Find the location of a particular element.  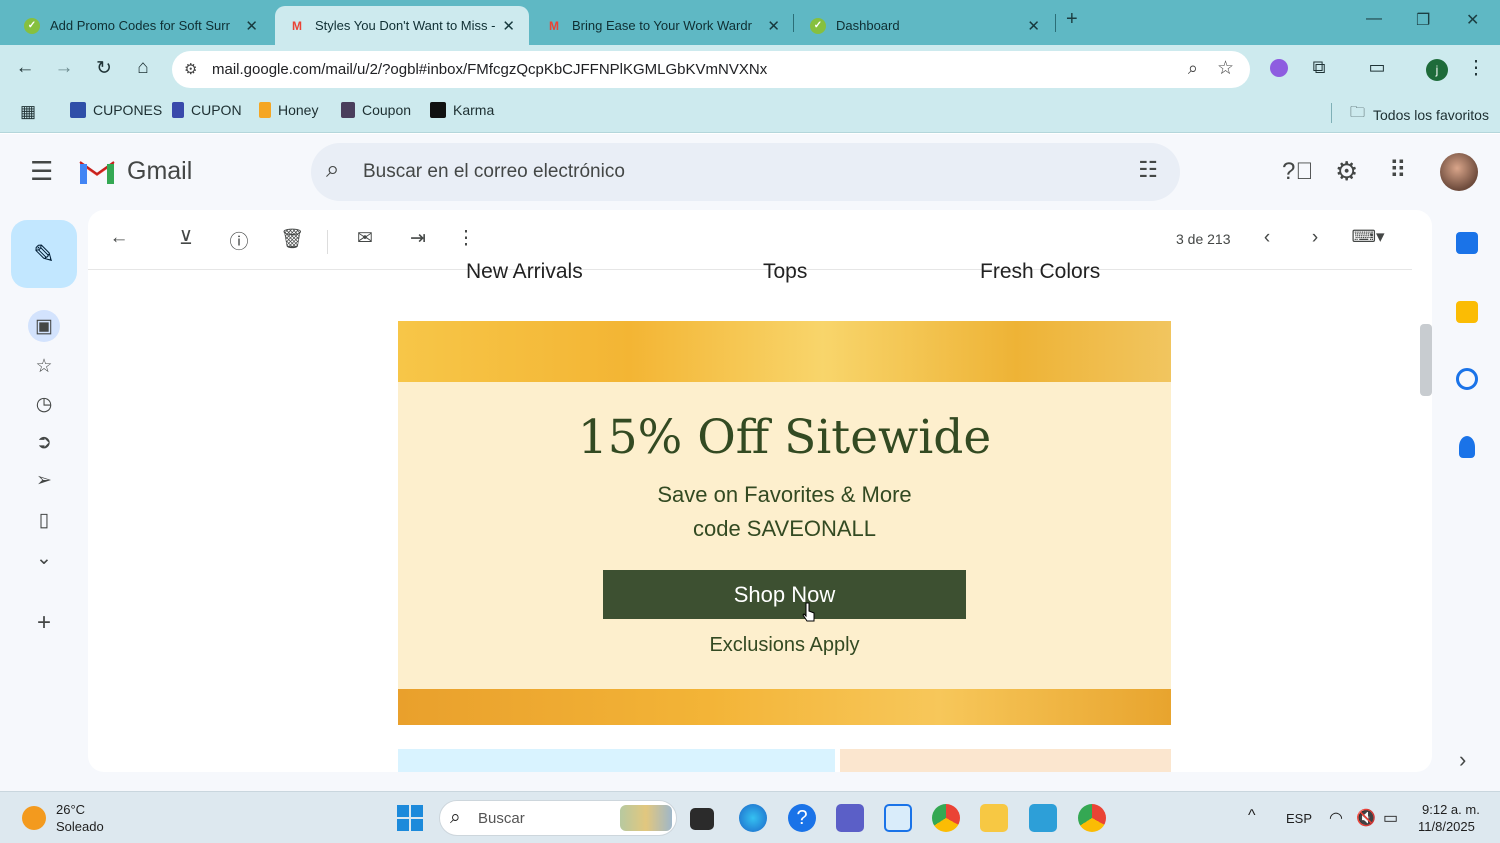

restore-icon: ❐ is located at coordinates (1423, 20).